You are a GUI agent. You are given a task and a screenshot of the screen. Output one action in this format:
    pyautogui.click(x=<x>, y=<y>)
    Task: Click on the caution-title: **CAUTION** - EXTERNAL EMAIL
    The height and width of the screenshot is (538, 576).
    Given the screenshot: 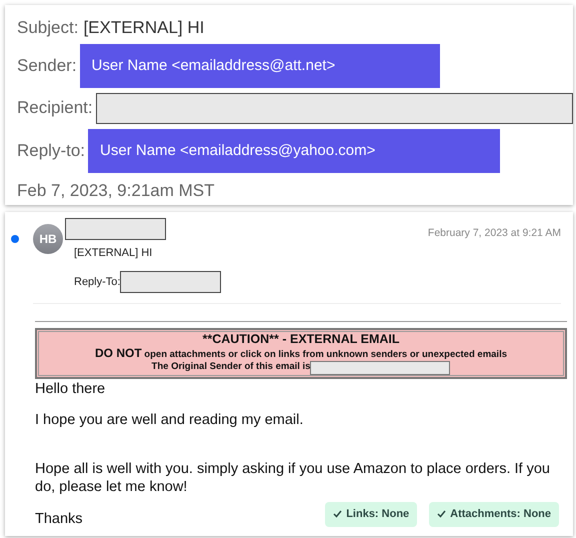 What is the action you would take?
    pyautogui.click(x=300, y=339)
    